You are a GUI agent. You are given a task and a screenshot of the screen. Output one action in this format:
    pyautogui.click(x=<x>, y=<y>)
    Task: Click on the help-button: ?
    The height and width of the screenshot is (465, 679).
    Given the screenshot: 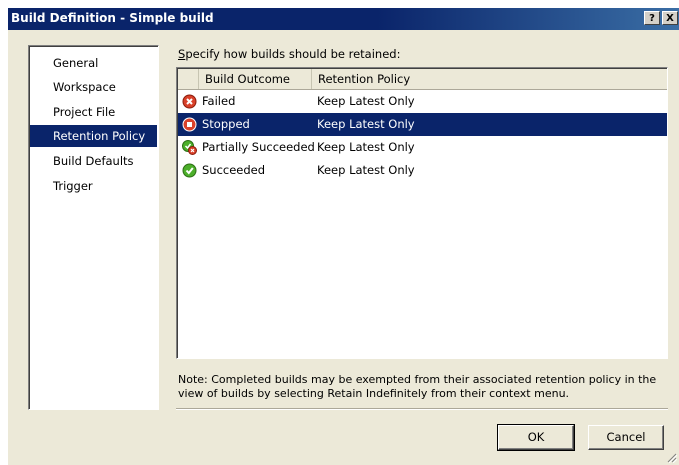 What is the action you would take?
    pyautogui.click(x=652, y=18)
    